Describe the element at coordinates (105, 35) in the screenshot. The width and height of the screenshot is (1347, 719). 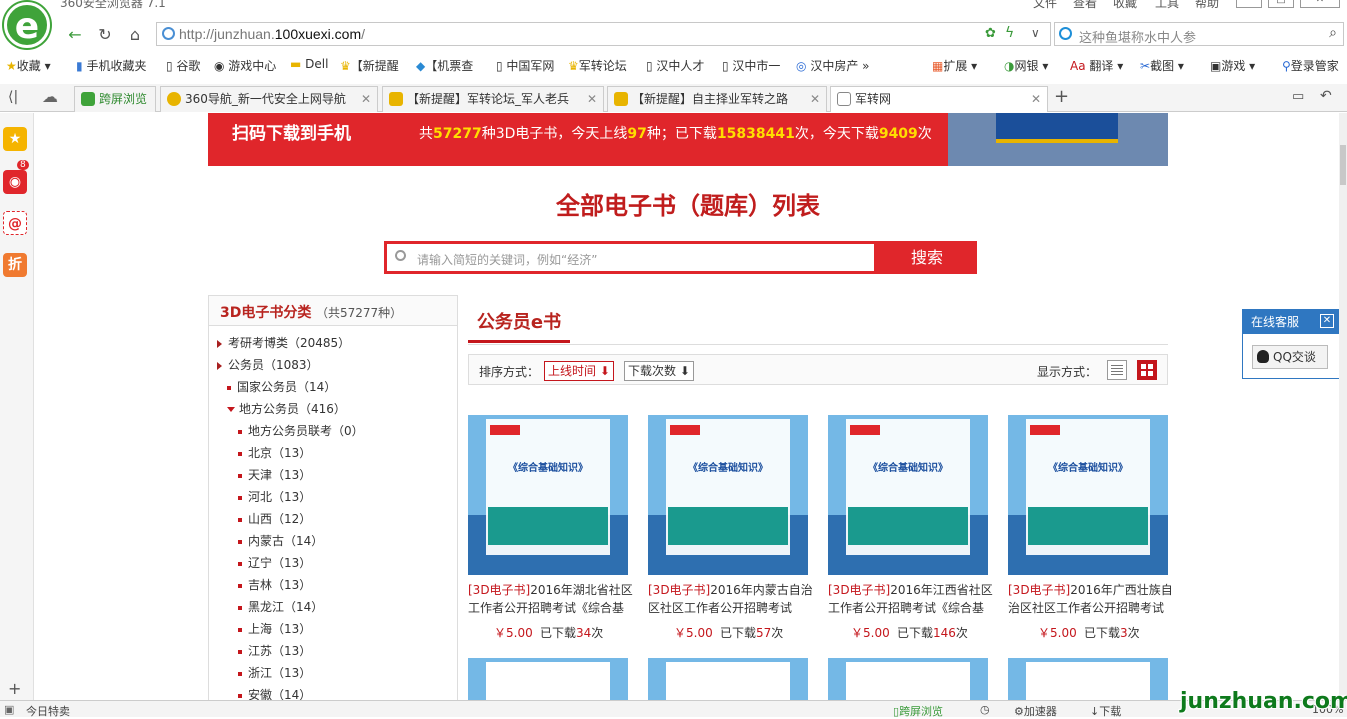
I see `refresh-icon: ↻` at that location.